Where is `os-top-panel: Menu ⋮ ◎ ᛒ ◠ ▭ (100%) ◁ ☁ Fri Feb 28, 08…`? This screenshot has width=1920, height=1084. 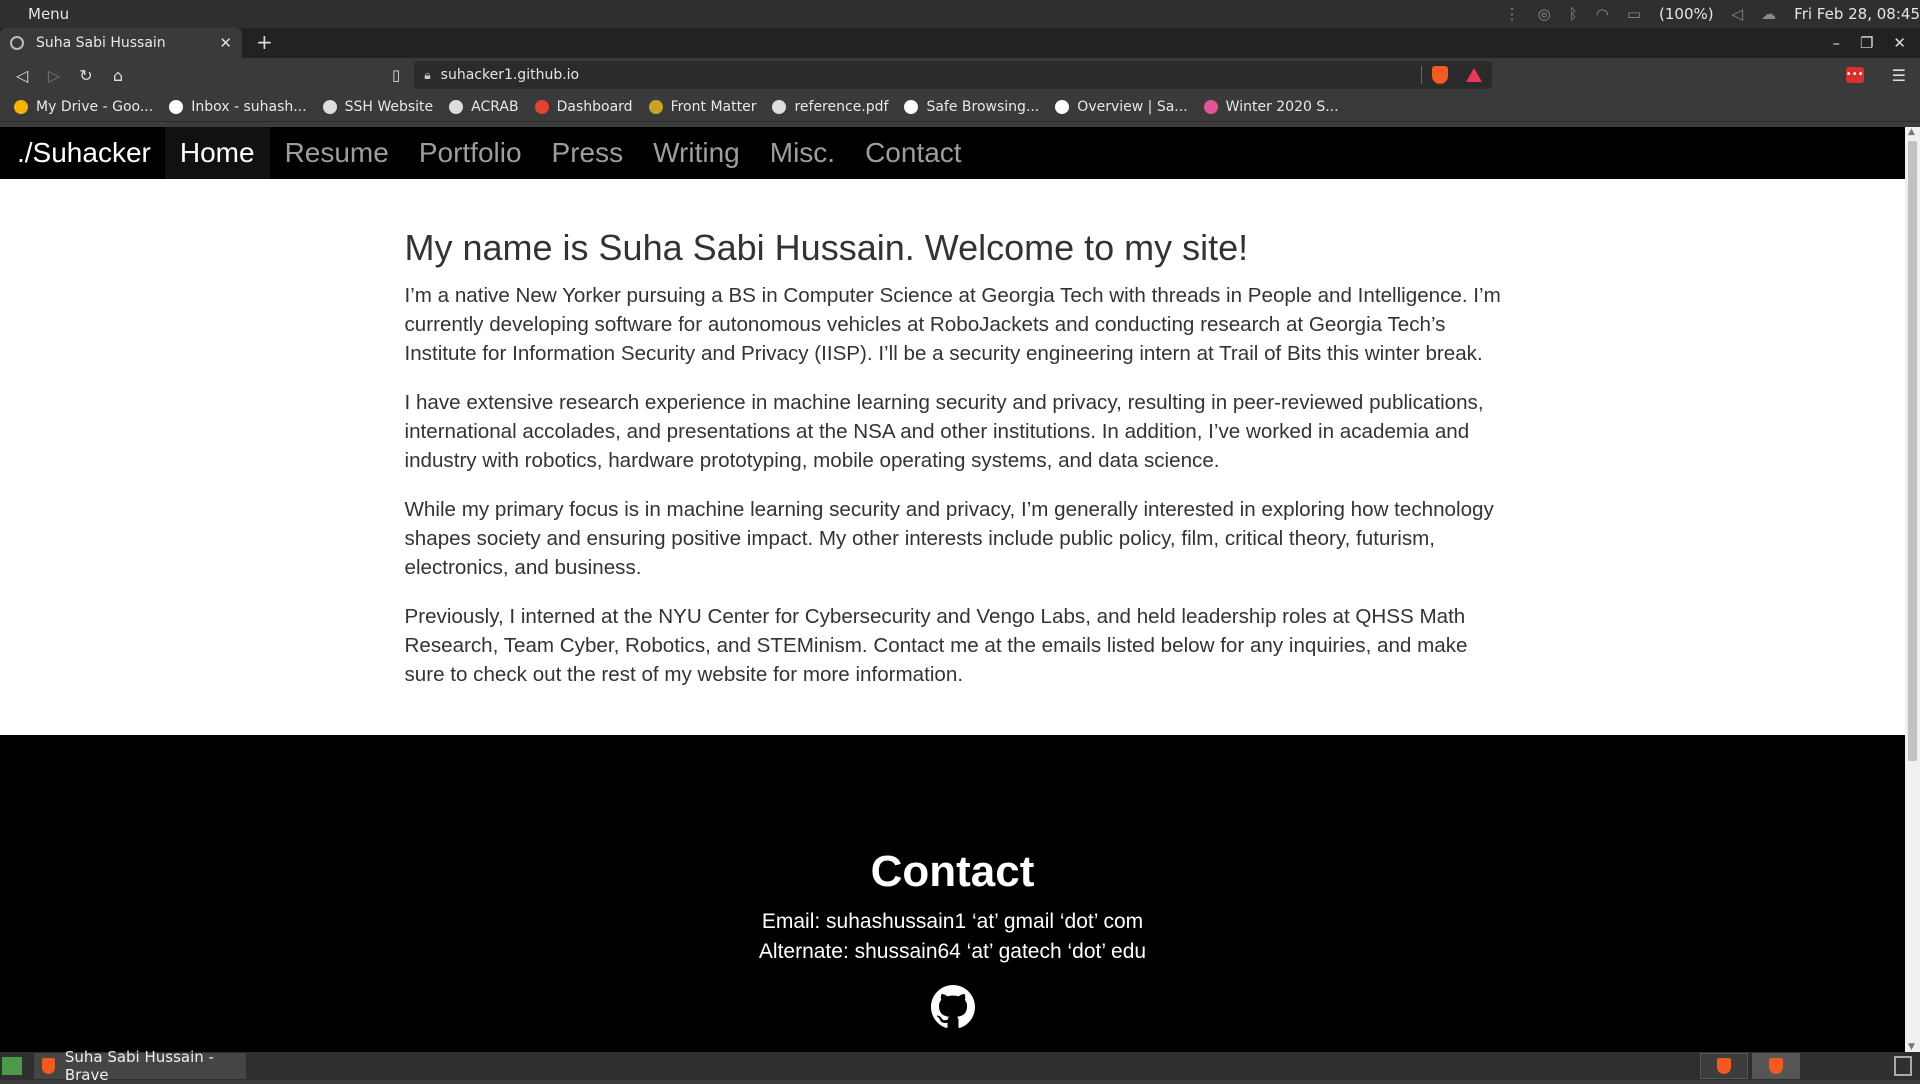 os-top-panel: Menu ⋮ ◎ ᛒ ◠ ▭ (100%) ◁ ☁ Fri Feb 28, 08… is located at coordinates (960, 14).